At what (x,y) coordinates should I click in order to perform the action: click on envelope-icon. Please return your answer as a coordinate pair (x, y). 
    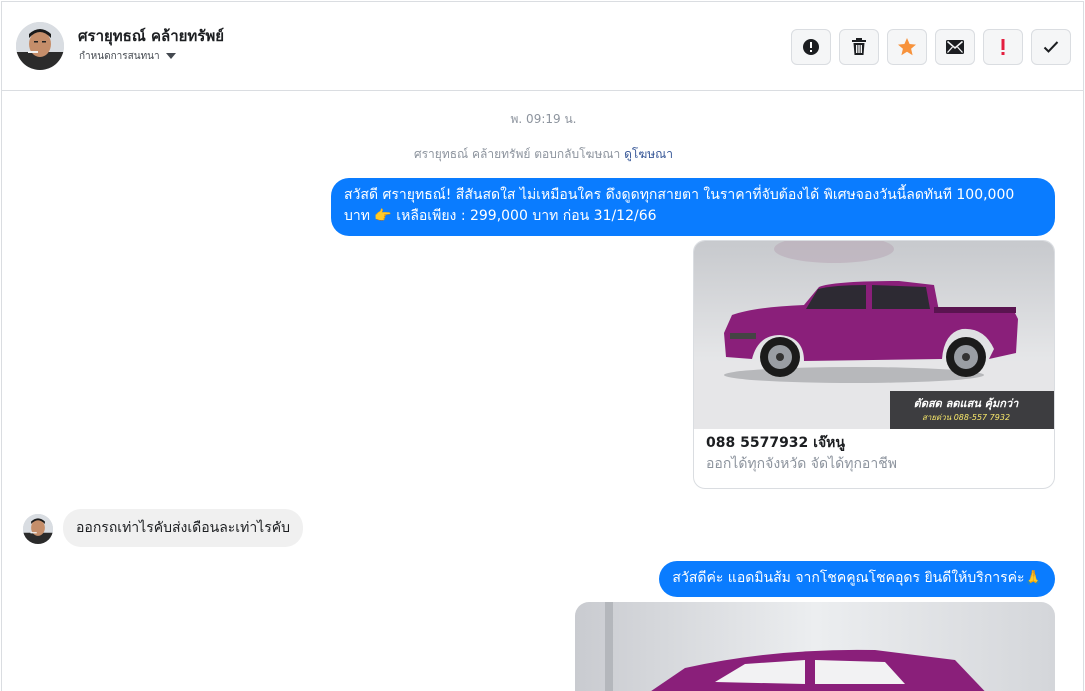
    Looking at the image, I should click on (955, 47).